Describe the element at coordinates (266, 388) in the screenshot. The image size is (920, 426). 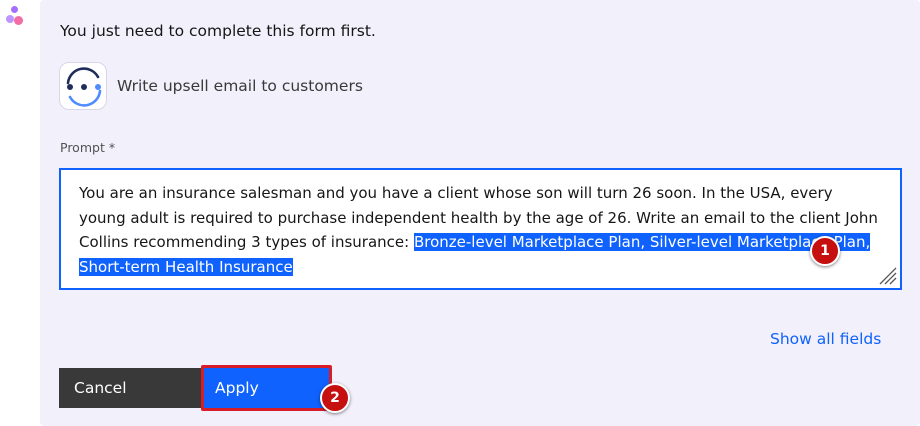
I see `apply-highlight-outline` at that location.